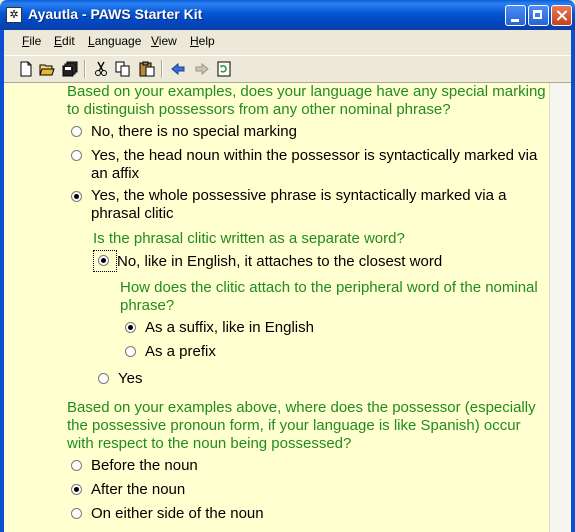 This screenshot has height=532, width=575. Describe the element at coordinates (76, 196) in the screenshot. I see `radio-phrasal-clitic` at that location.